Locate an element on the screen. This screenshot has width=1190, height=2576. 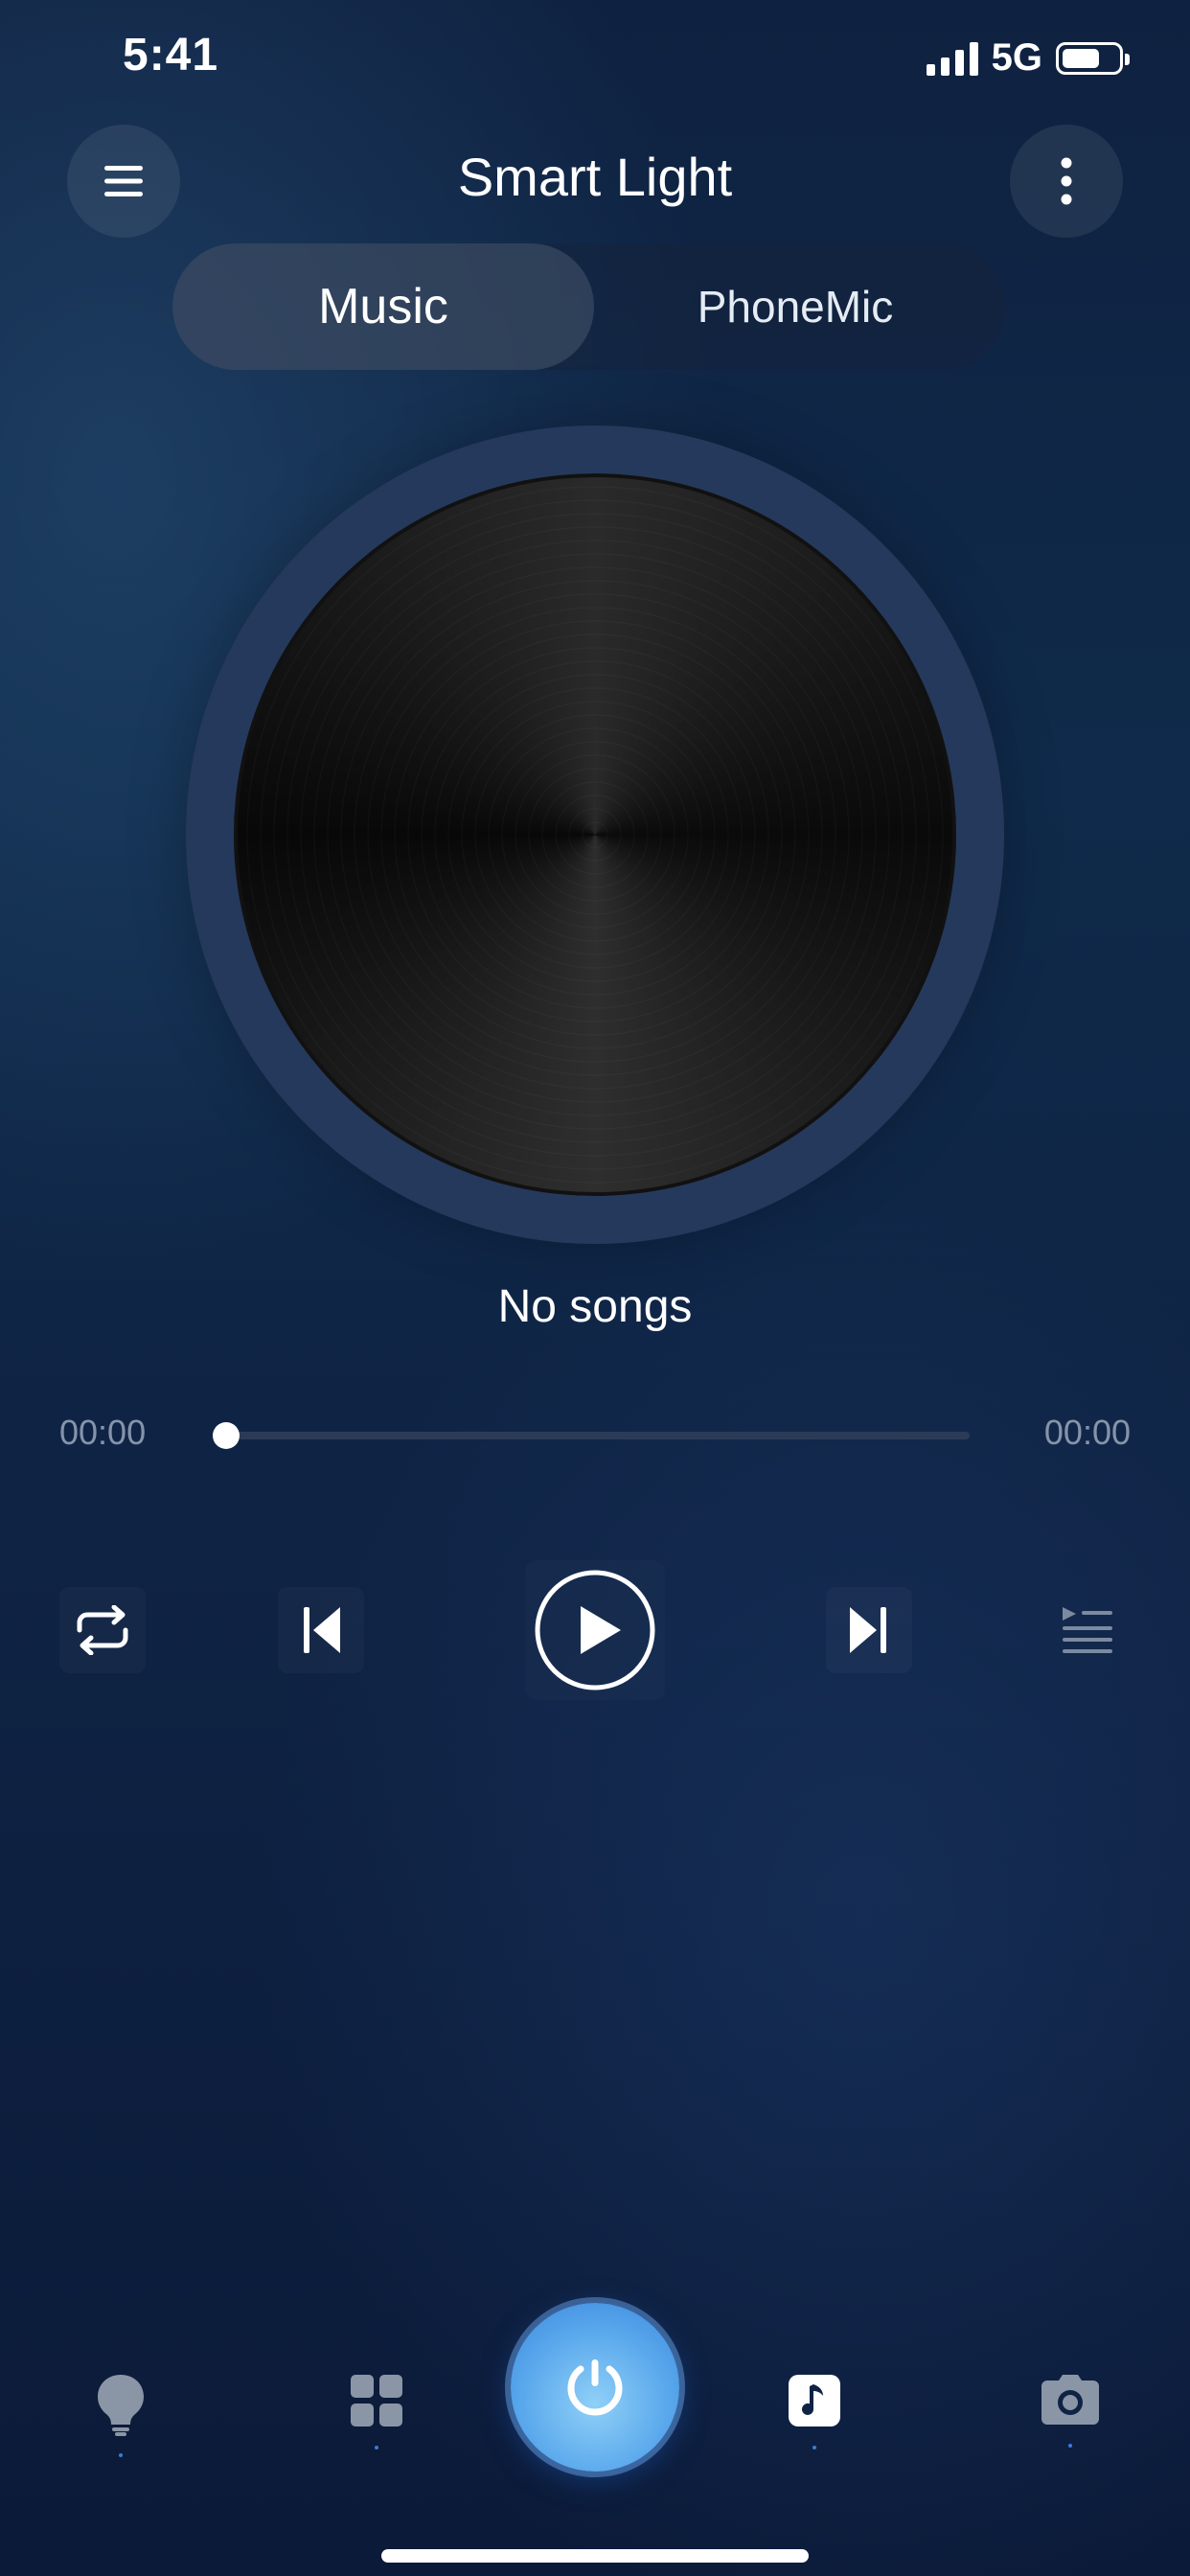
play-icon is located at coordinates (595, 1630).